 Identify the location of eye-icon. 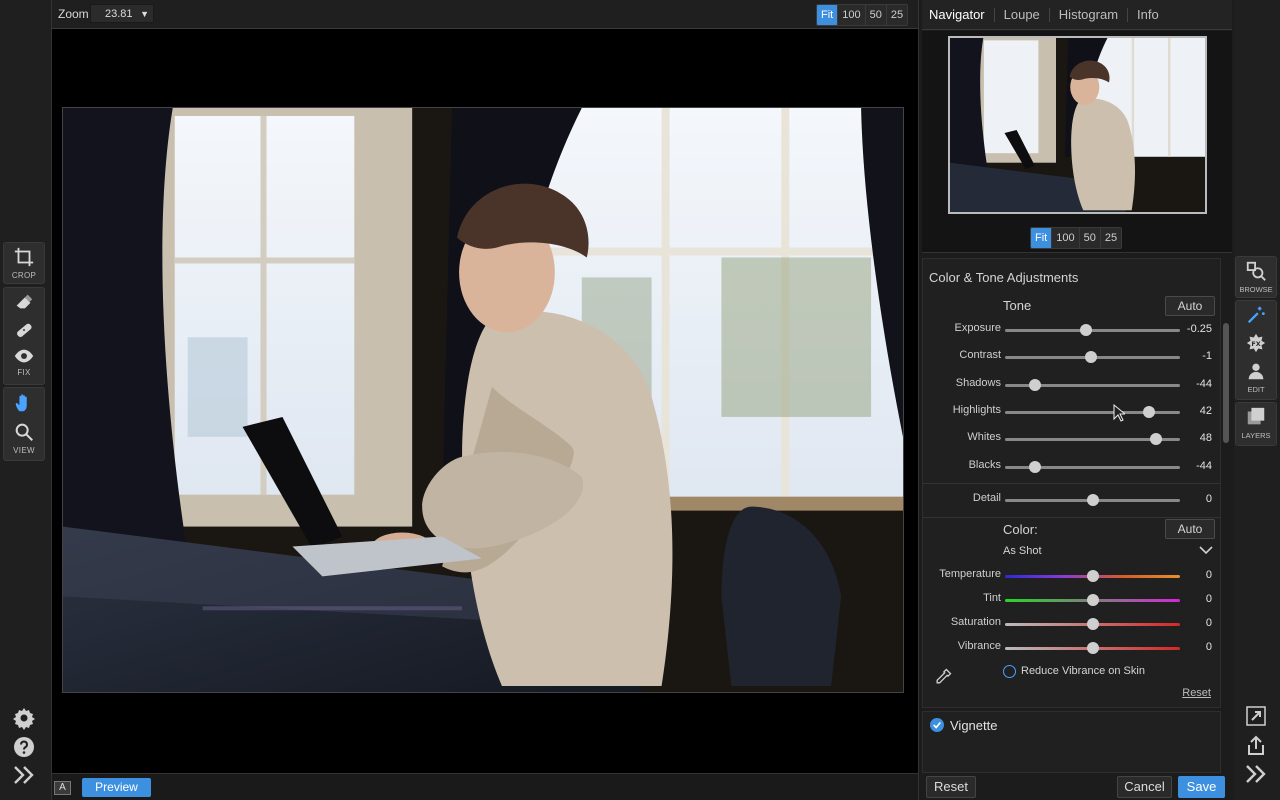
(24, 356).